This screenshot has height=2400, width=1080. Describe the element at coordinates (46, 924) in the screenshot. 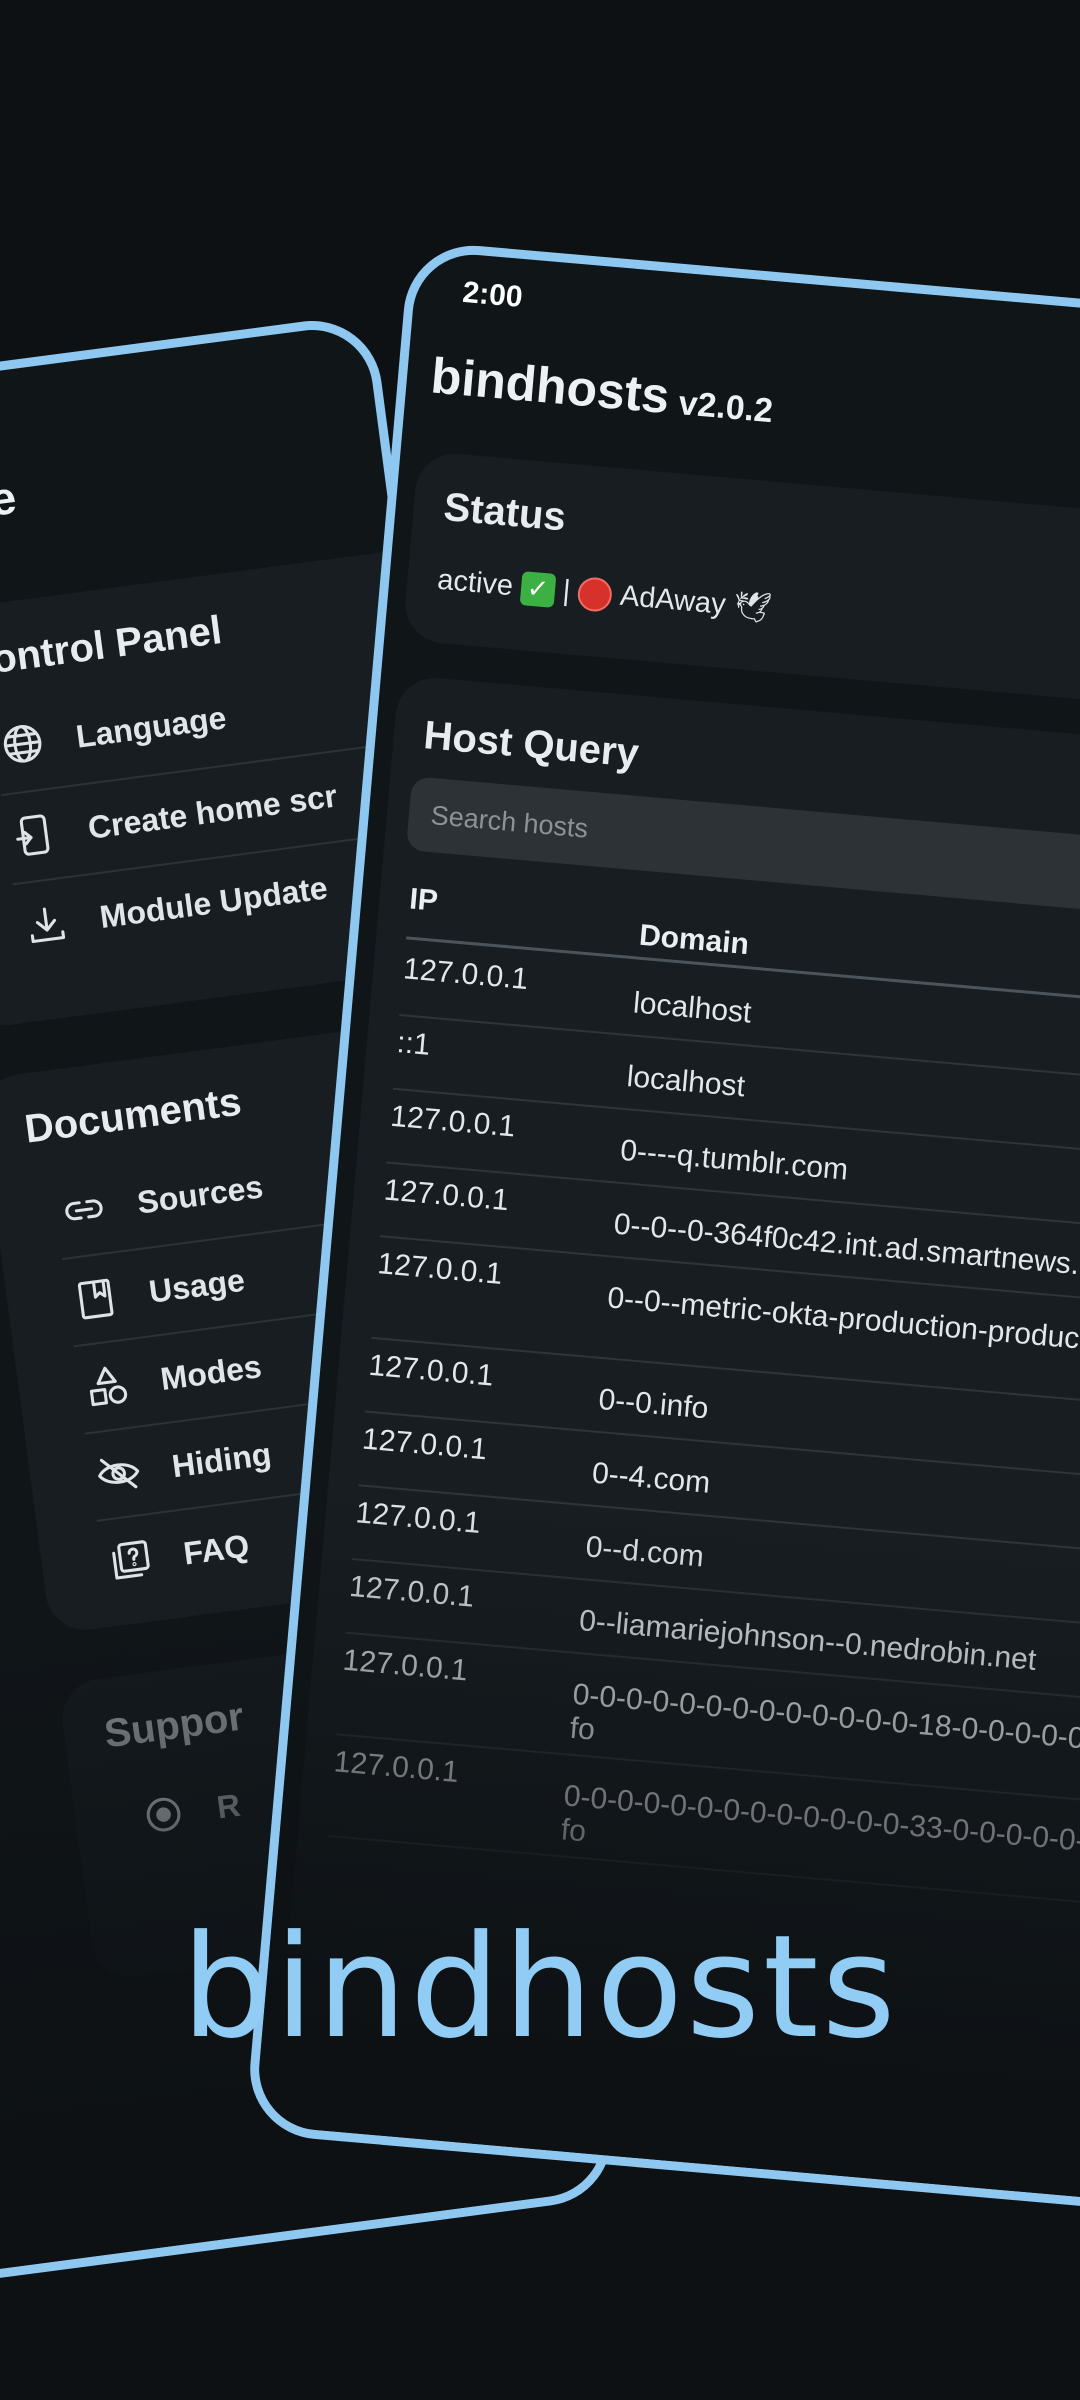

I see `download-icon` at that location.